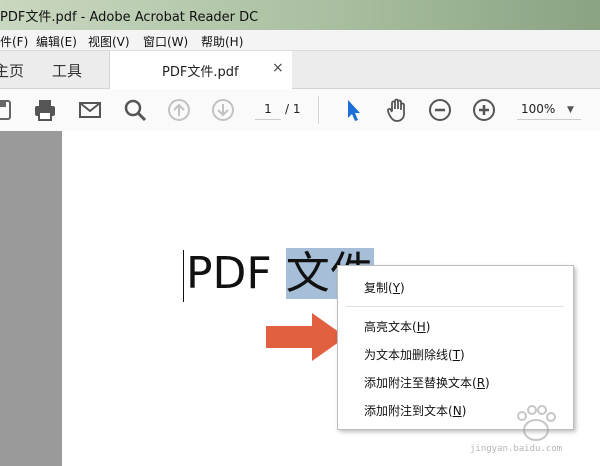  What do you see at coordinates (396, 288) in the screenshot?
I see `menu-item-copy-key: Y` at bounding box center [396, 288].